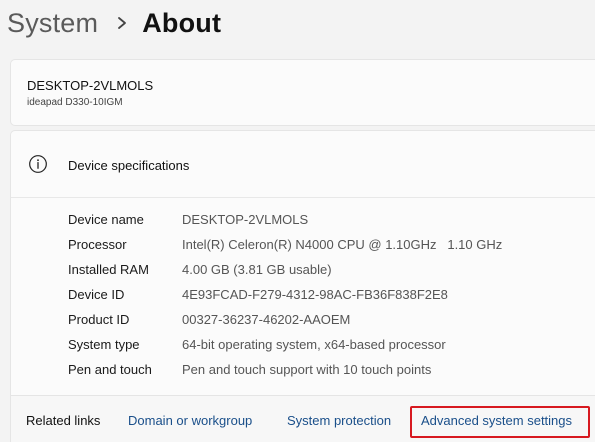  Describe the element at coordinates (97, 244) in the screenshot. I see `spec-label: Processor` at that location.